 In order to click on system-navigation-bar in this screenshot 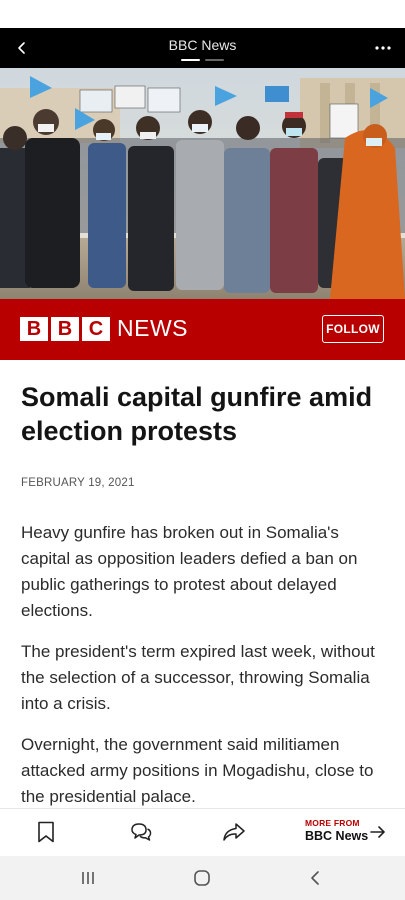, I will do `click(202, 878)`.